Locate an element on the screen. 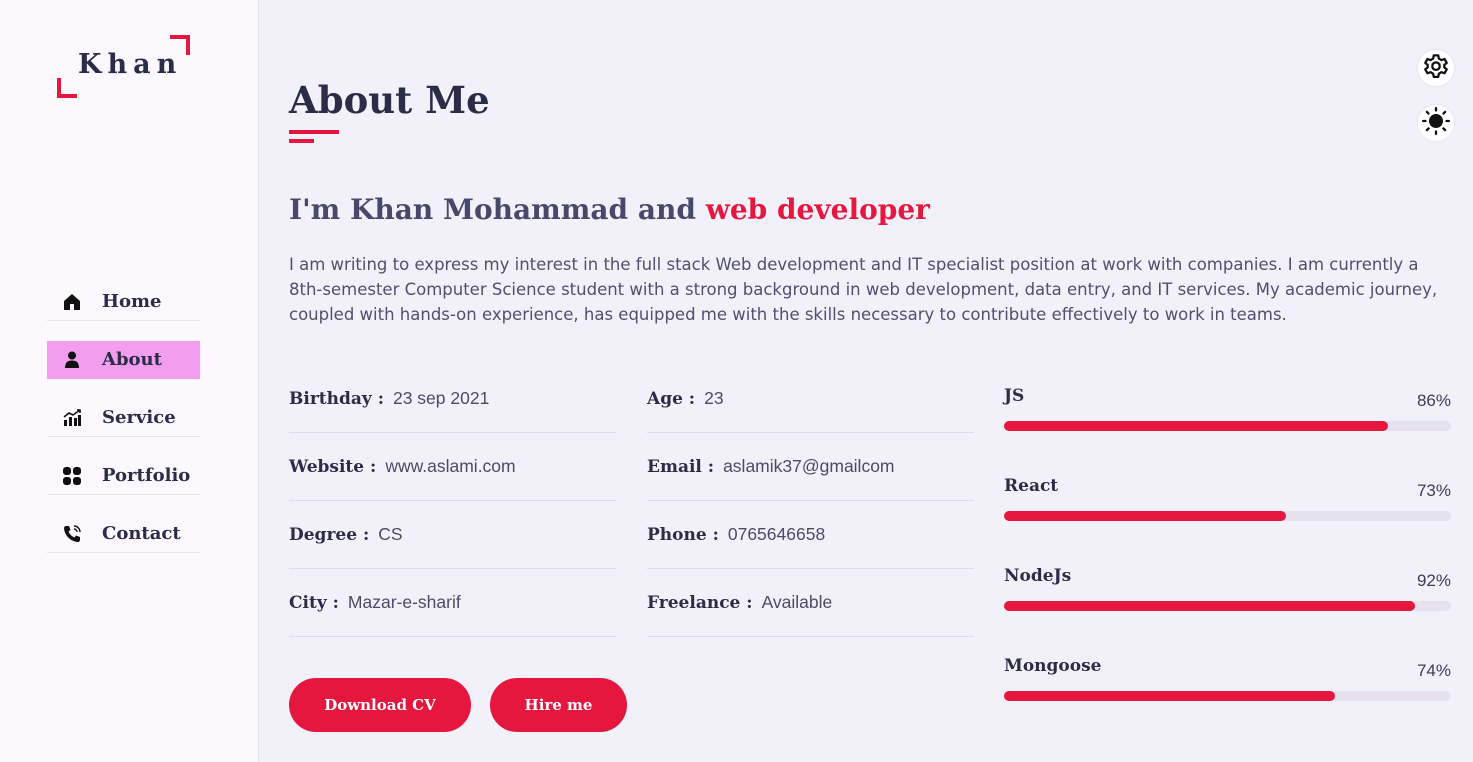 The width and height of the screenshot is (1473, 762). sidebar-item-portfolio: Portfolio is located at coordinates (123, 476).